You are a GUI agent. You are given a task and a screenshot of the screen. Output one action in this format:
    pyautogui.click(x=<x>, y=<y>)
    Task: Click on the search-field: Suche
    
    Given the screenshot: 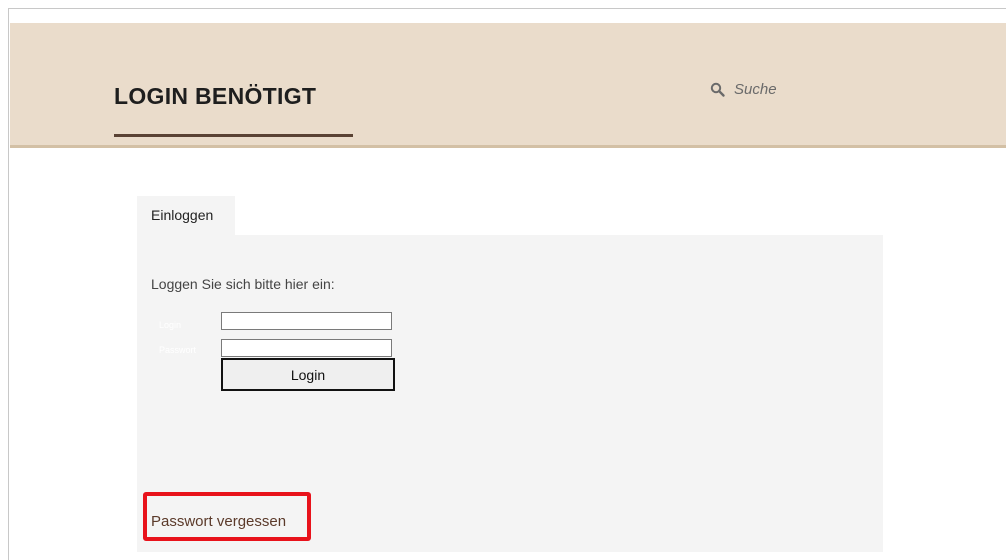 What is the action you would take?
    pyautogui.click(x=743, y=89)
    